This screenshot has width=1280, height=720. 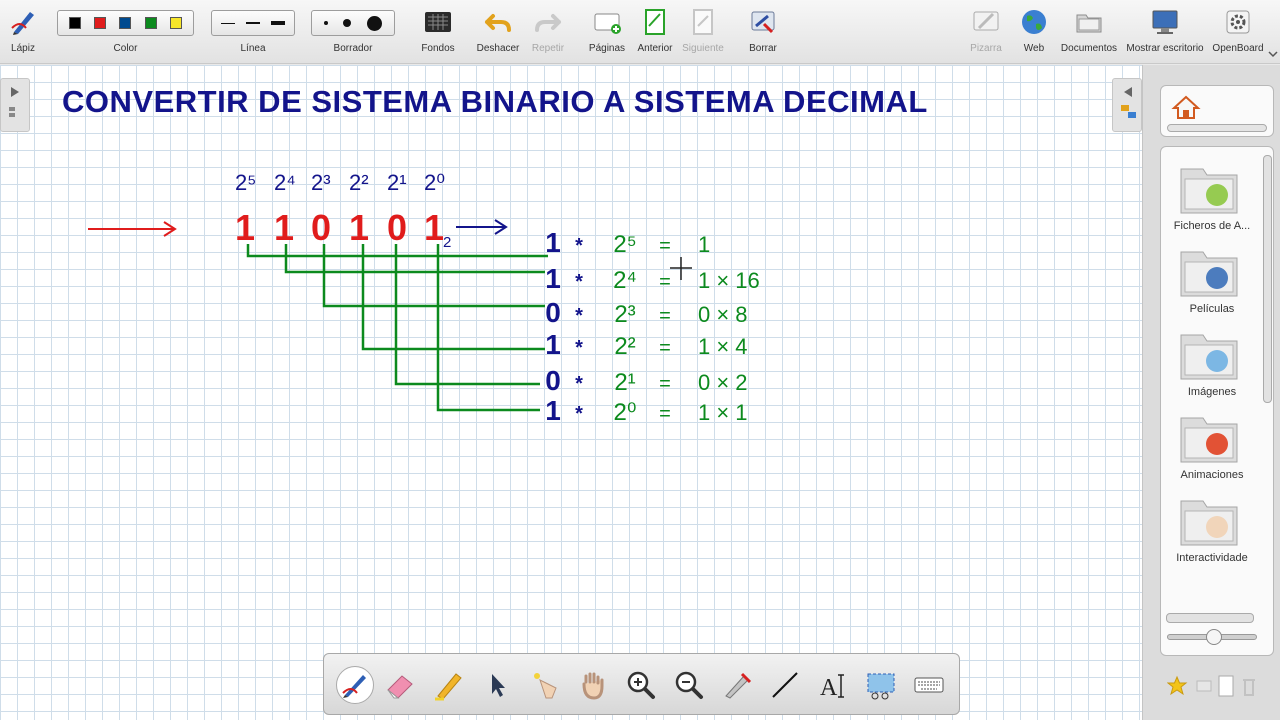 What do you see at coordinates (681, 268) in the screenshot?
I see `crosshair-cursor-icon` at bounding box center [681, 268].